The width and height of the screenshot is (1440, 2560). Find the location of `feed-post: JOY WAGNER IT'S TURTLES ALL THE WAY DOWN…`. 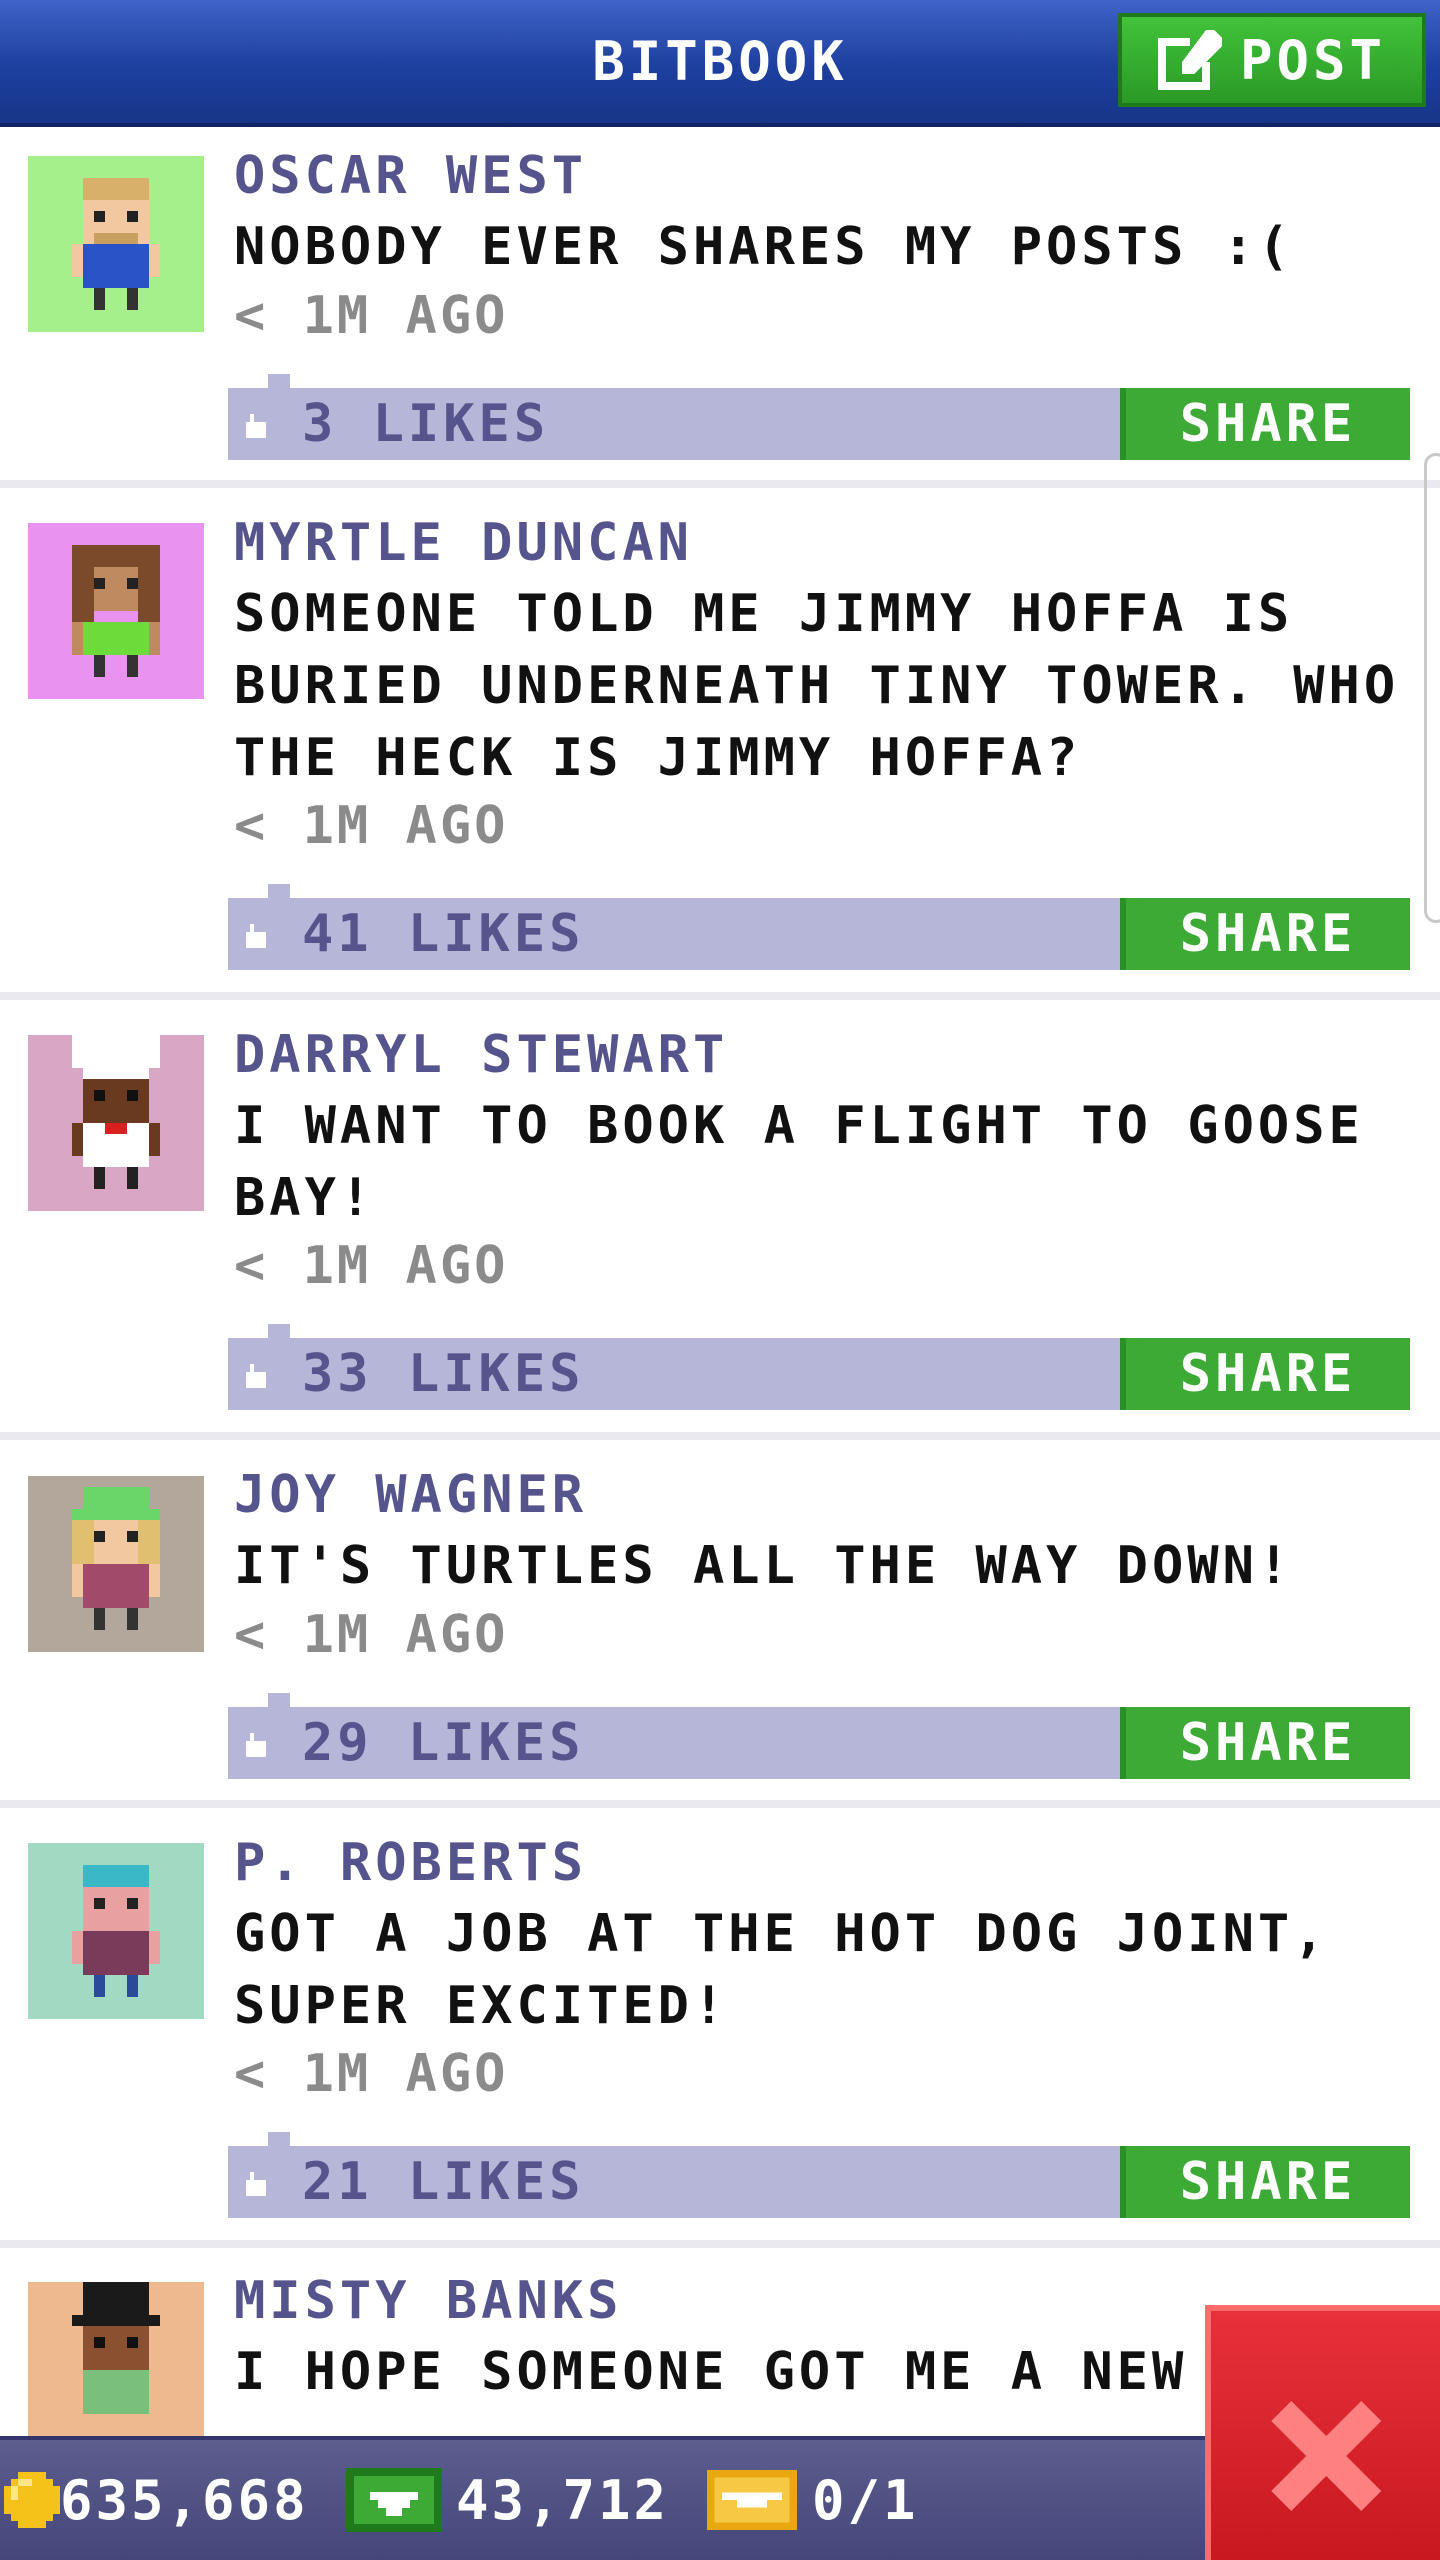

feed-post: JOY WAGNER IT'S TURTLES ALL THE WAY DOWN… is located at coordinates (720, 1624).